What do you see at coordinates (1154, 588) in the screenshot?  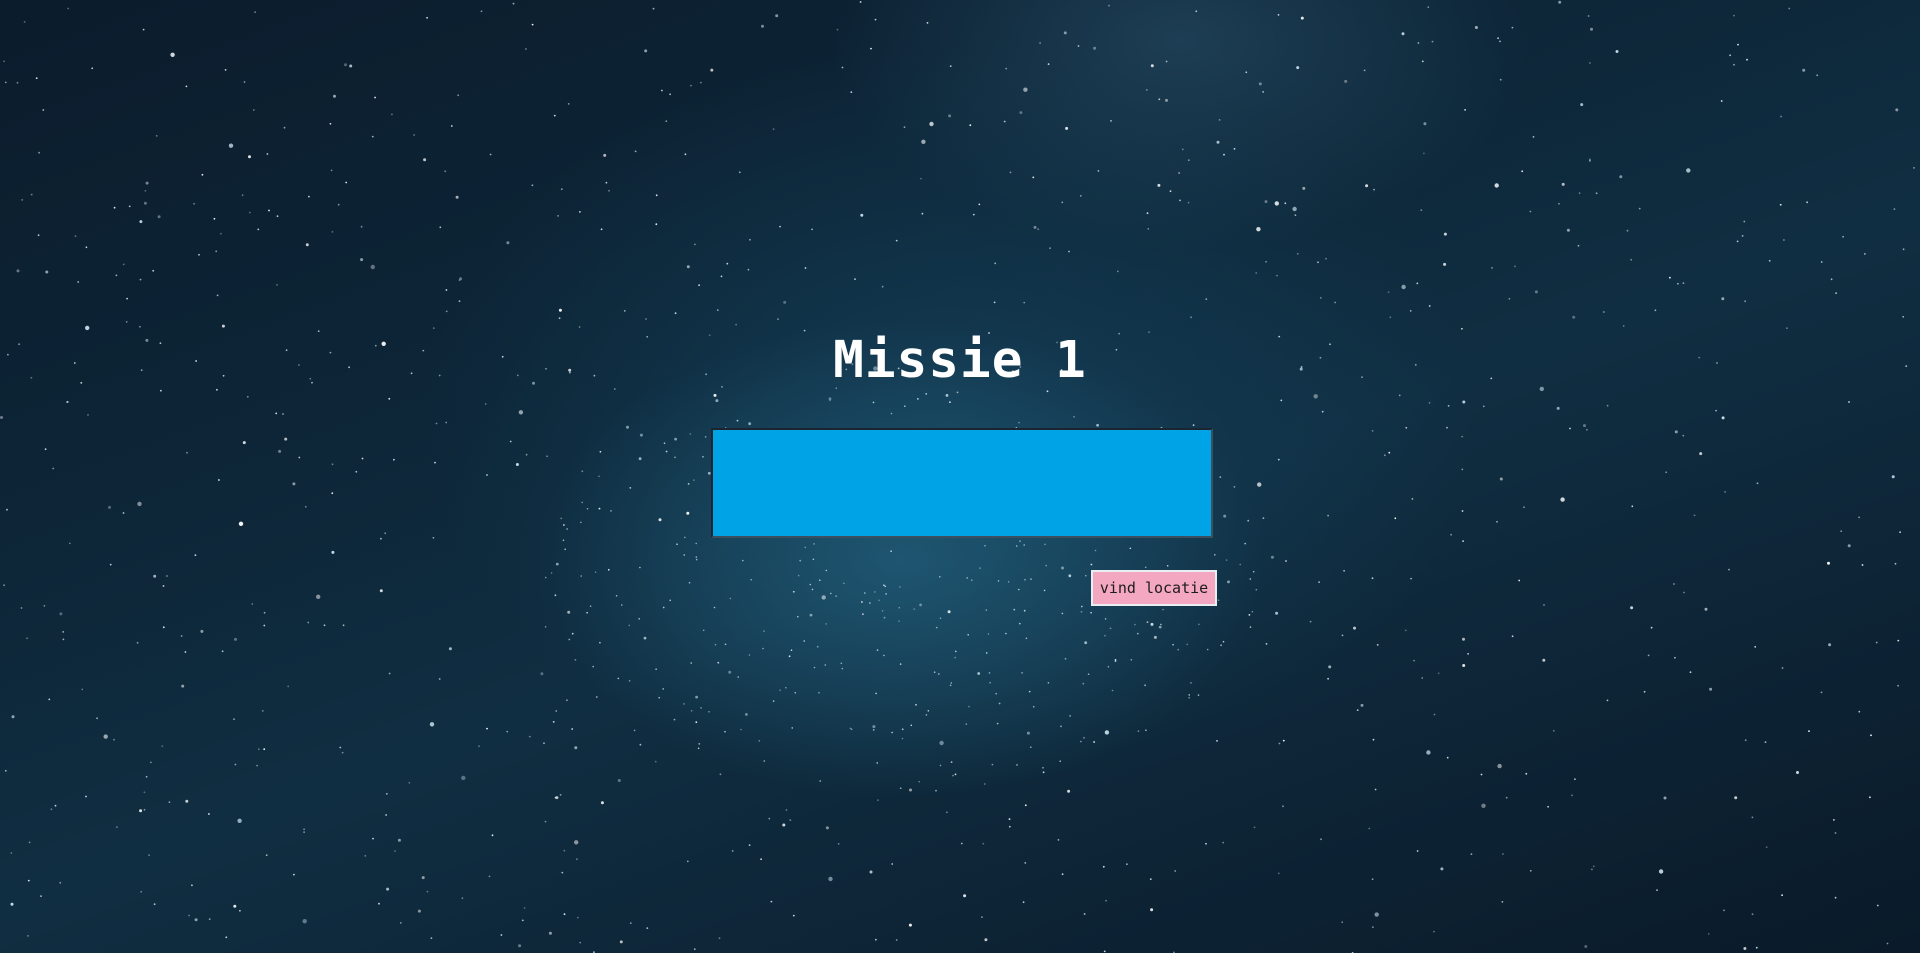 I see `find-location-button: vind locatie` at bounding box center [1154, 588].